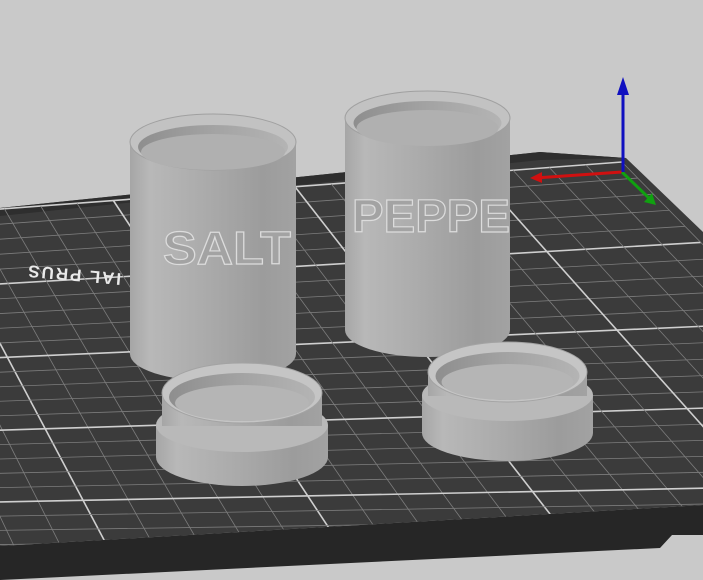 Image resolution: width=703 pixels, height=580 pixels. What do you see at coordinates (227, 248) in the screenshot?
I see `svg-text: SALT` at bounding box center [227, 248].